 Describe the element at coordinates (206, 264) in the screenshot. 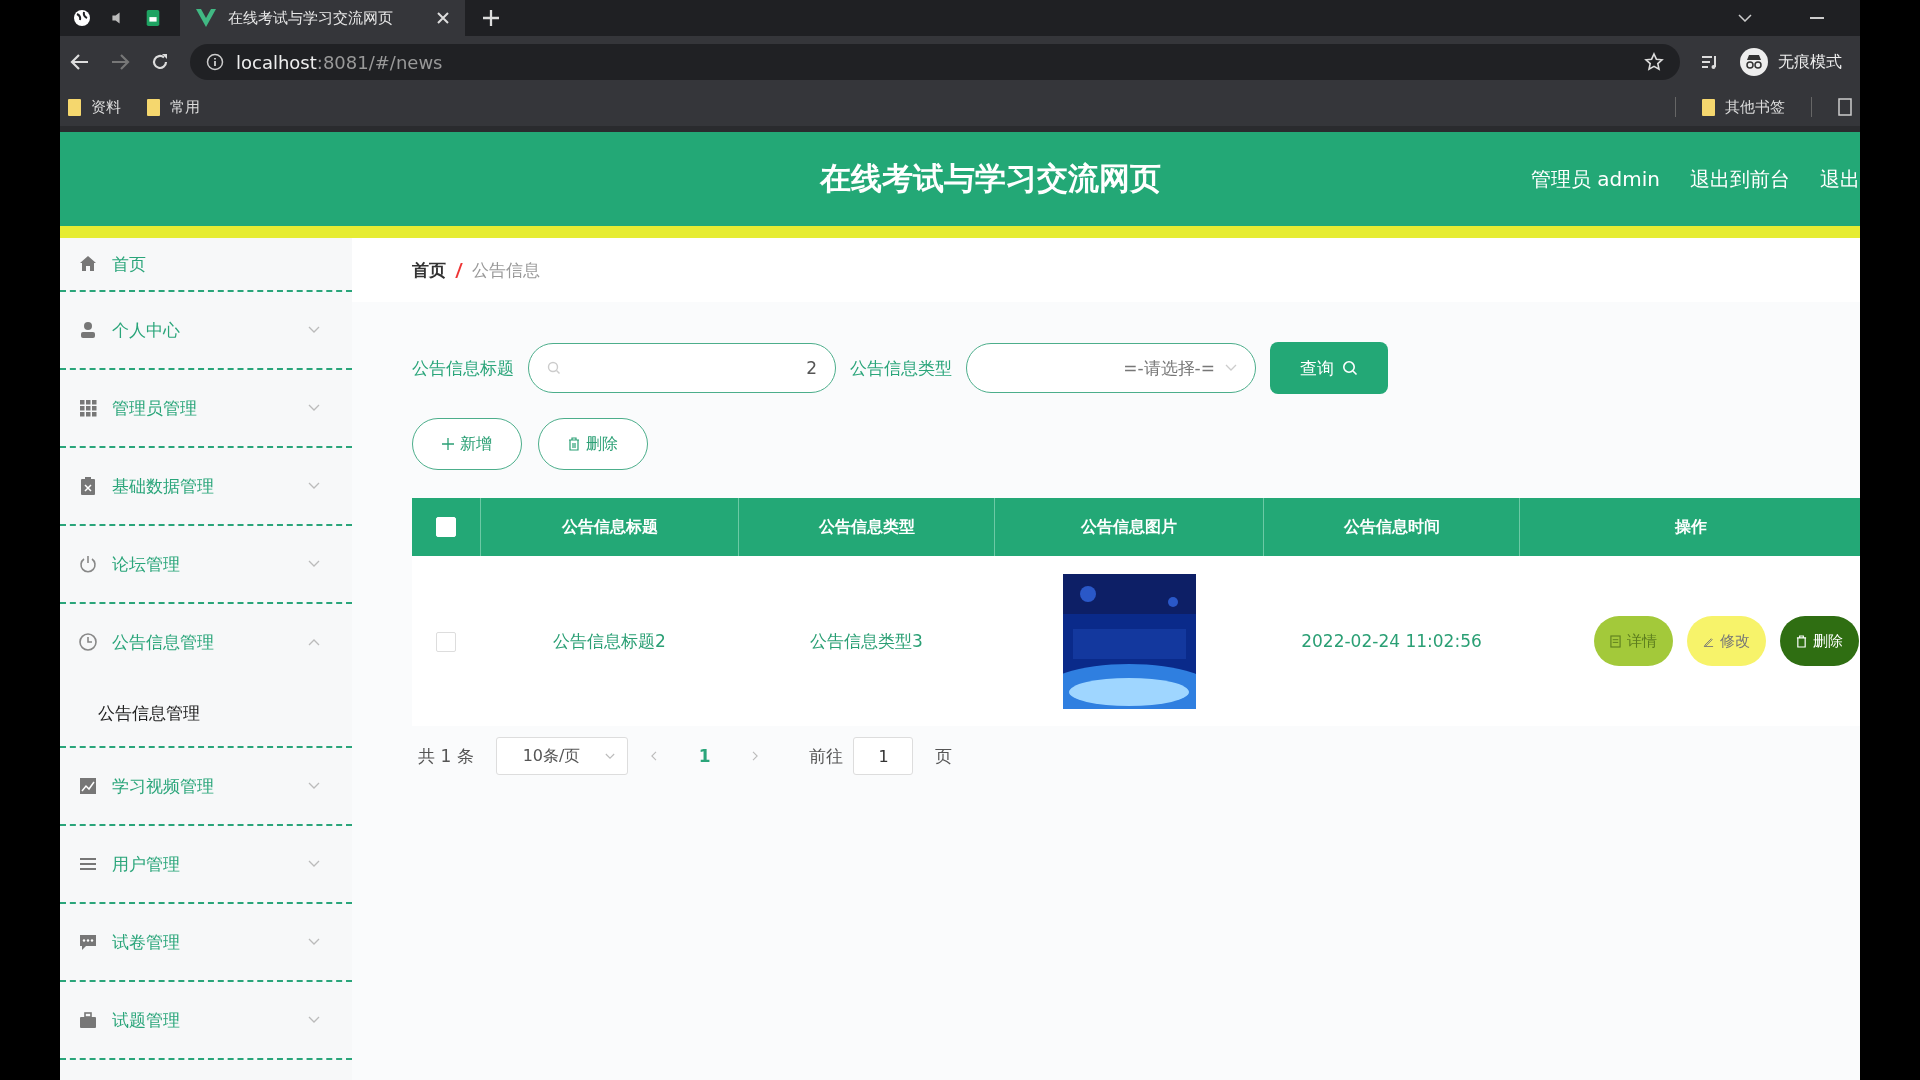

I see `menu-item: 首页` at that location.